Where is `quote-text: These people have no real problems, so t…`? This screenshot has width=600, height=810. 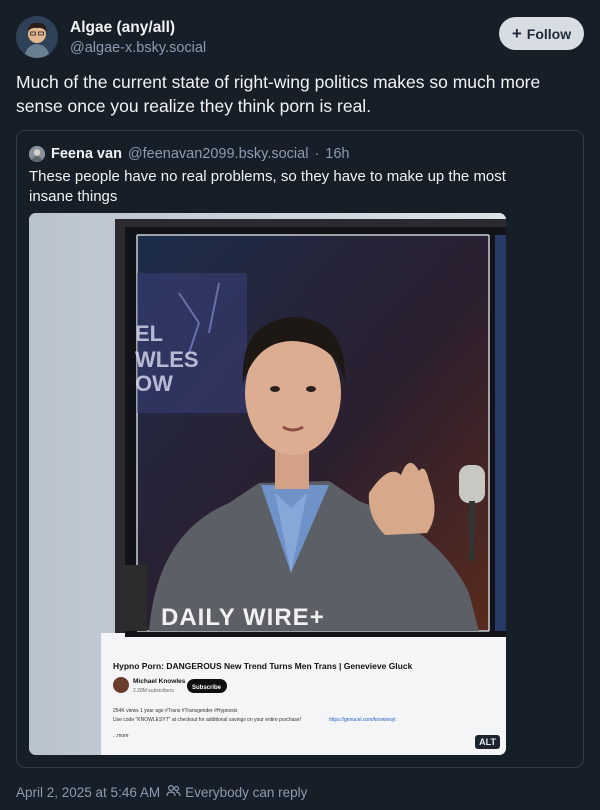
quote-text: These people have no real problems, so t… is located at coordinates (267, 186).